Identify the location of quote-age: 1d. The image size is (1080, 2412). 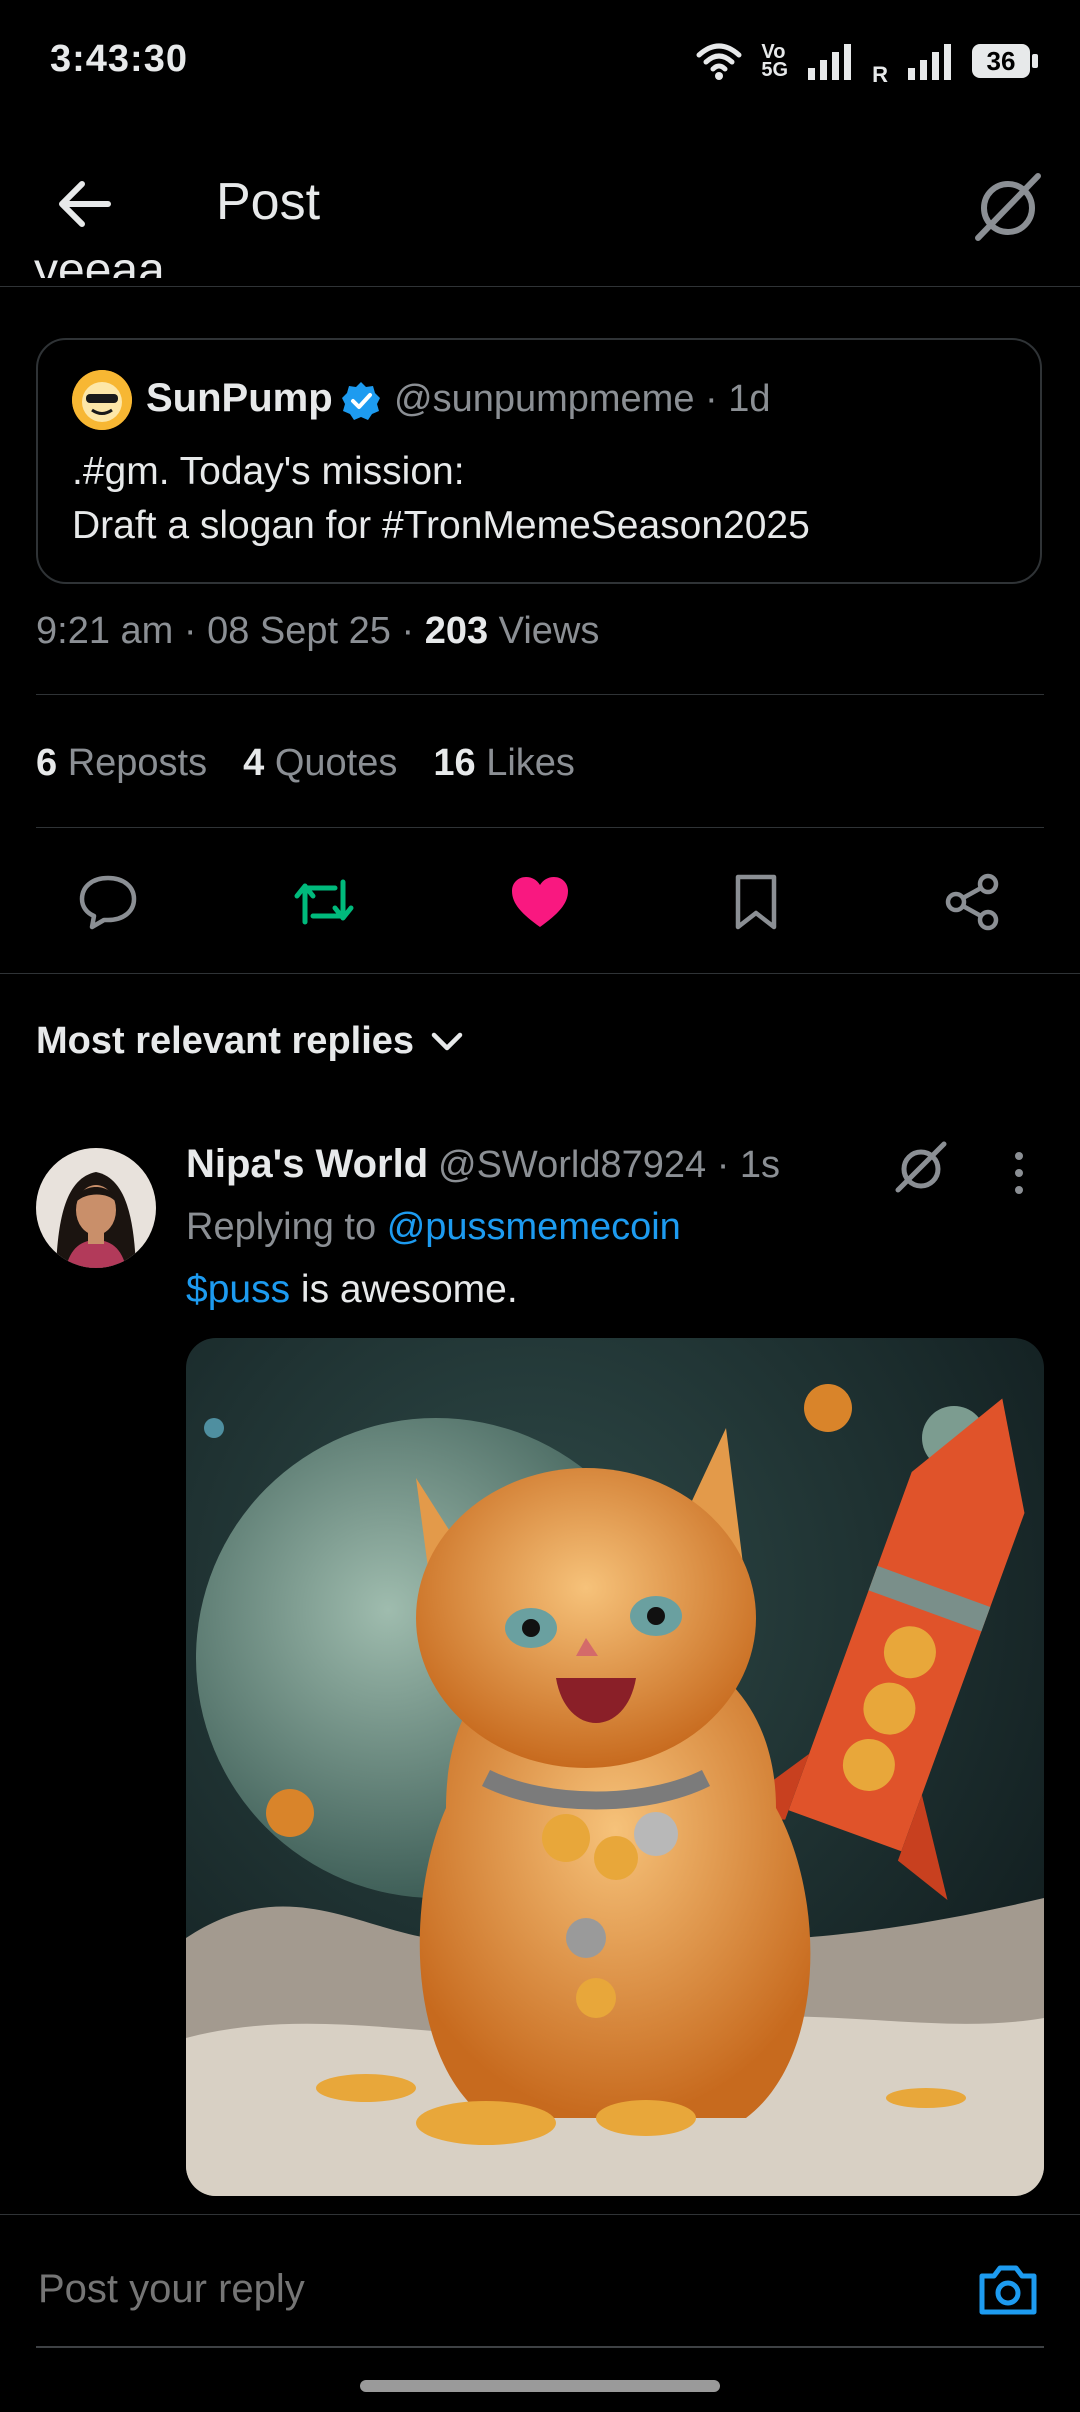
(749, 399).